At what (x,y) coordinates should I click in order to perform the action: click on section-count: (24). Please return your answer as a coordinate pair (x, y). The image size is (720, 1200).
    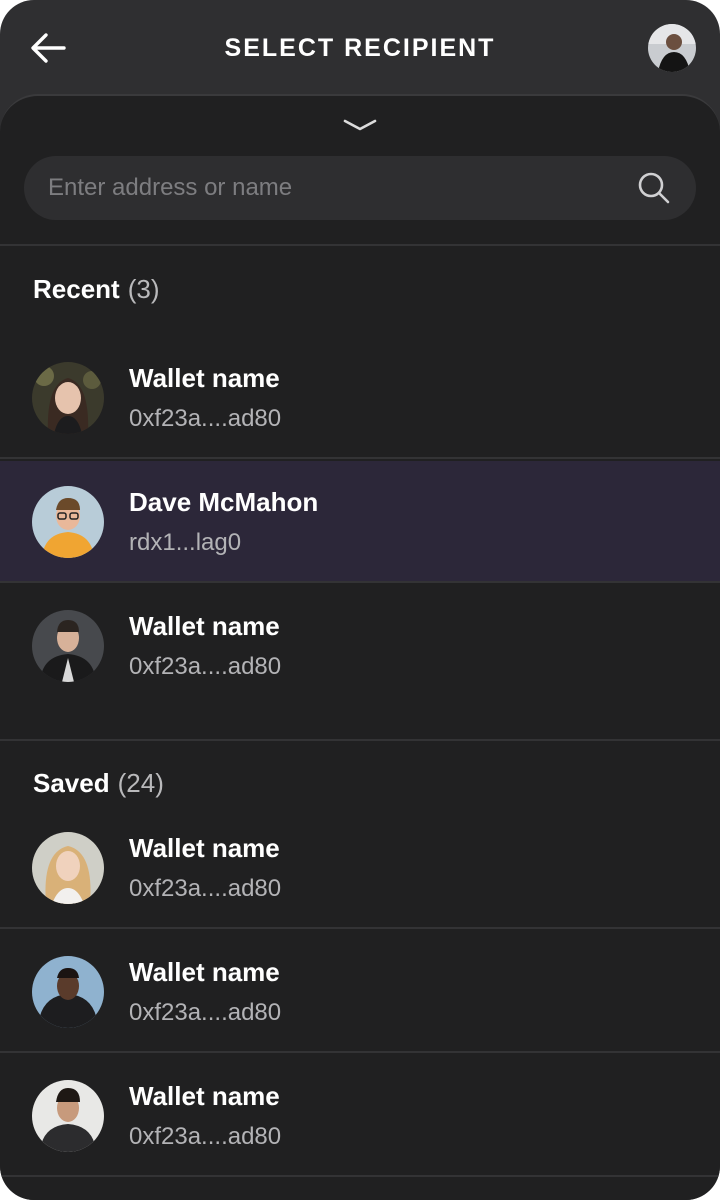
    Looking at the image, I should click on (140, 783).